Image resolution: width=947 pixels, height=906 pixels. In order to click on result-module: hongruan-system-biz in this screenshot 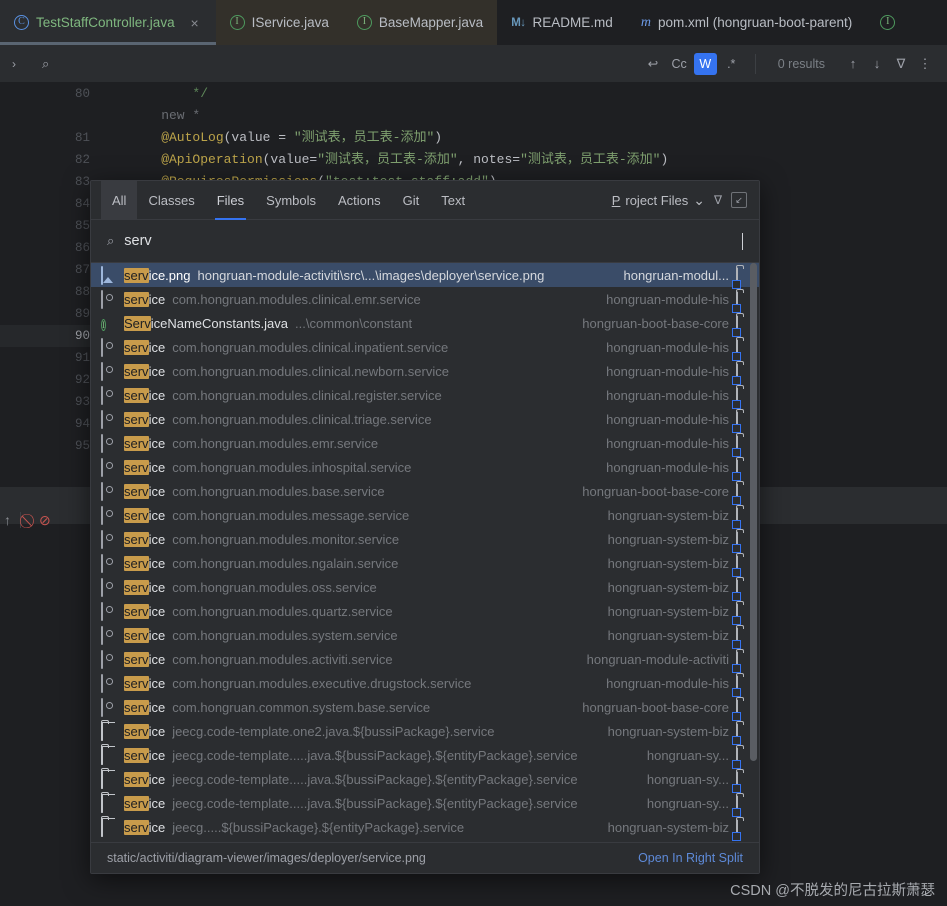, I will do `click(668, 611)`.